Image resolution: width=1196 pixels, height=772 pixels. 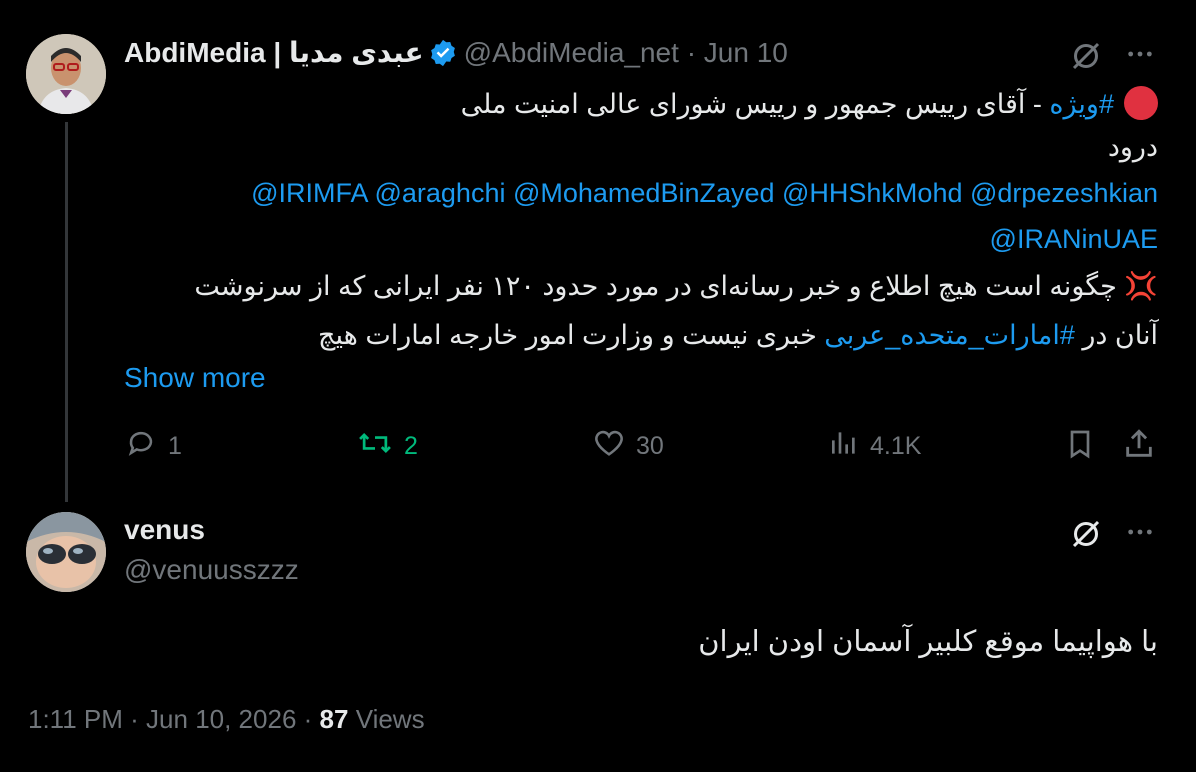 What do you see at coordinates (1132, 147) in the screenshot?
I see `tweet-line-2: درود` at bounding box center [1132, 147].